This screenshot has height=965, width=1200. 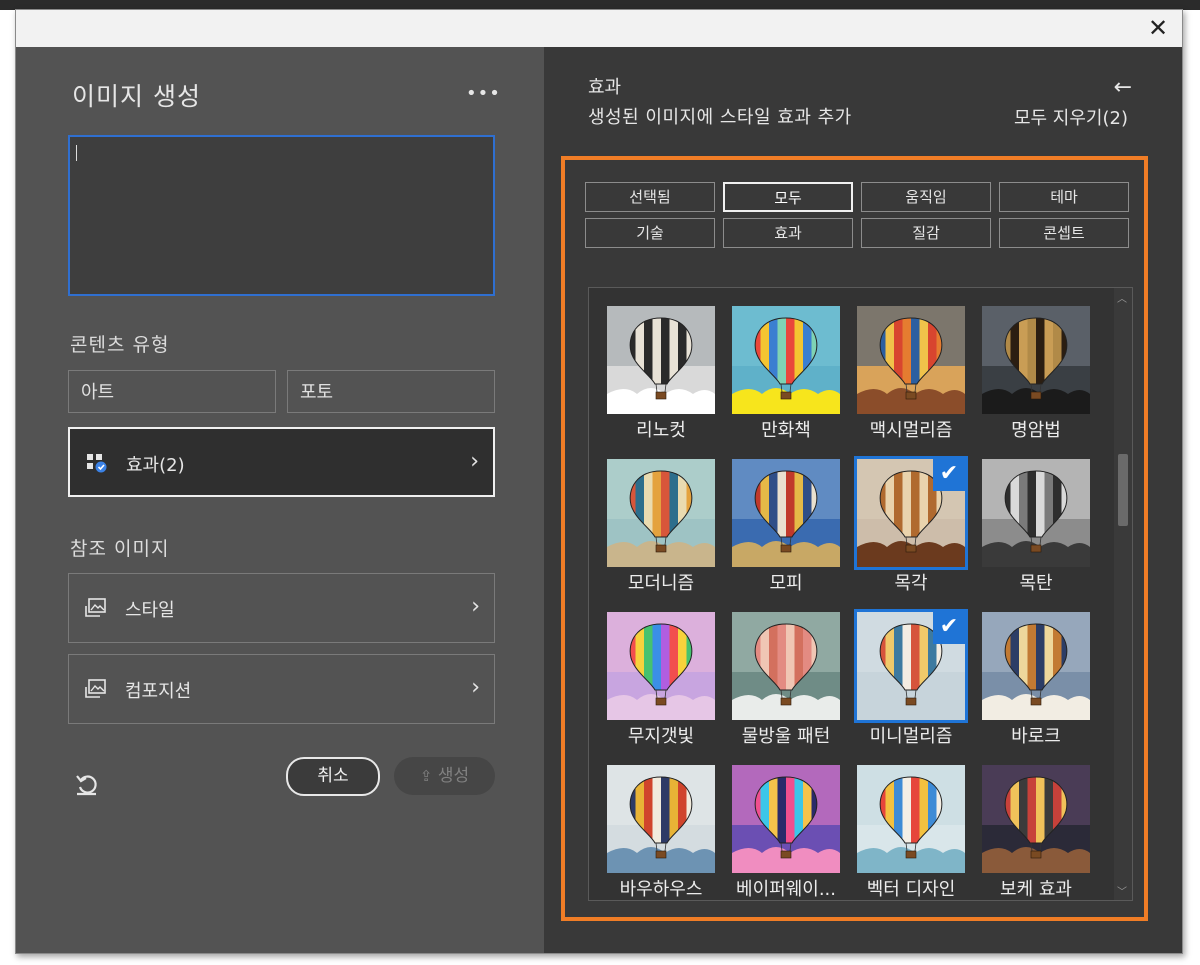 What do you see at coordinates (911, 430) in the screenshot?
I see `effect-label: 맥시멀리즘` at bounding box center [911, 430].